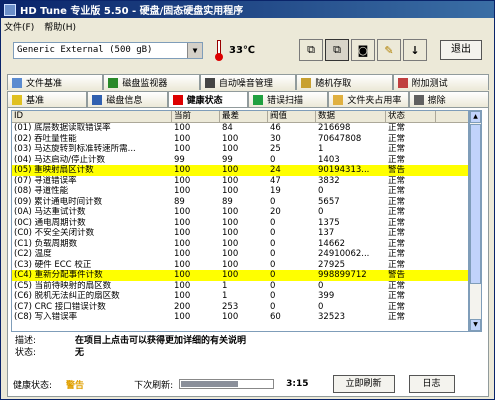 The width and height of the screenshot is (495, 400). What do you see at coordinates (240, 202) in the screenshot?
I see `table-row: (09) 累计通电时间计数 89 89 0 5657 正常` at bounding box center [240, 202].